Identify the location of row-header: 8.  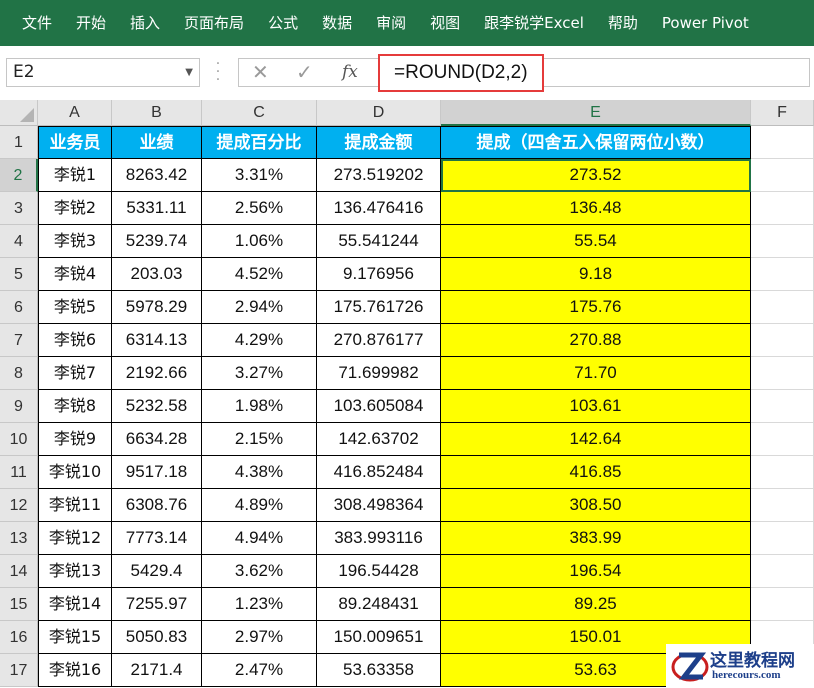
(19, 373).